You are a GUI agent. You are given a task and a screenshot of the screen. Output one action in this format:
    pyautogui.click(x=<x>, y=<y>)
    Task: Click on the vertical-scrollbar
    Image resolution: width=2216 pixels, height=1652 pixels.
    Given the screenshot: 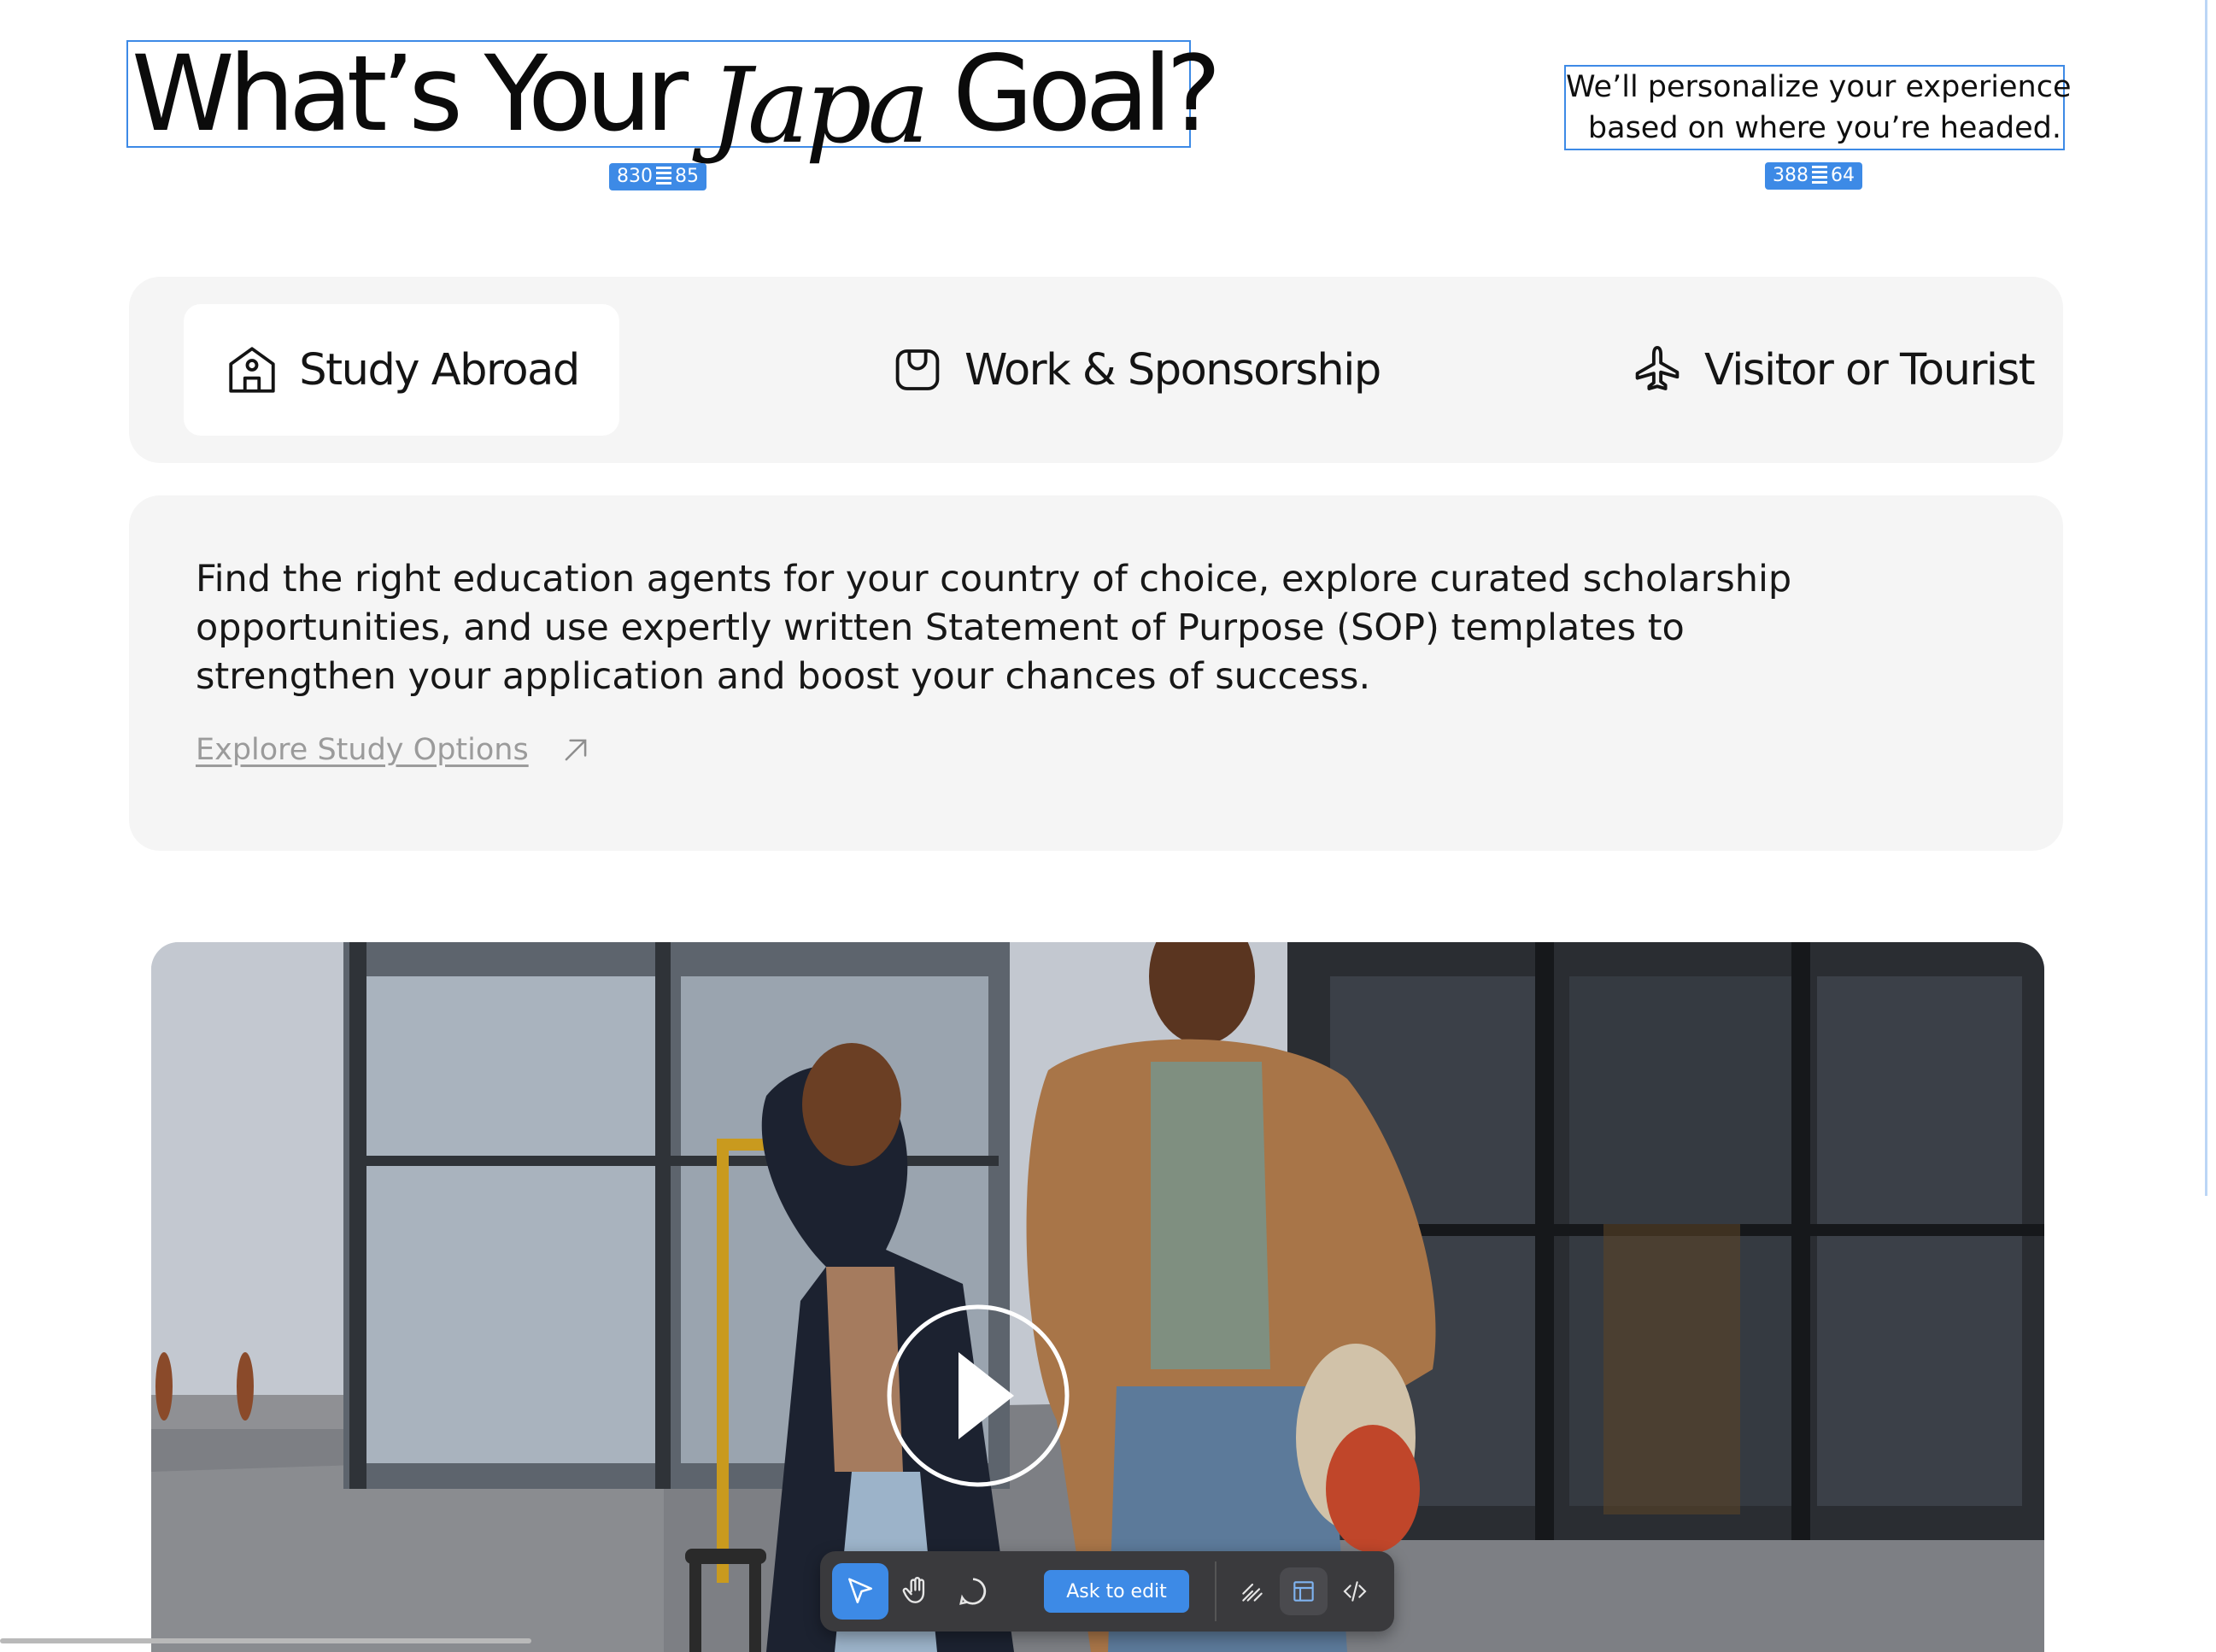 What is the action you would take?
    pyautogui.click(x=2206, y=598)
    